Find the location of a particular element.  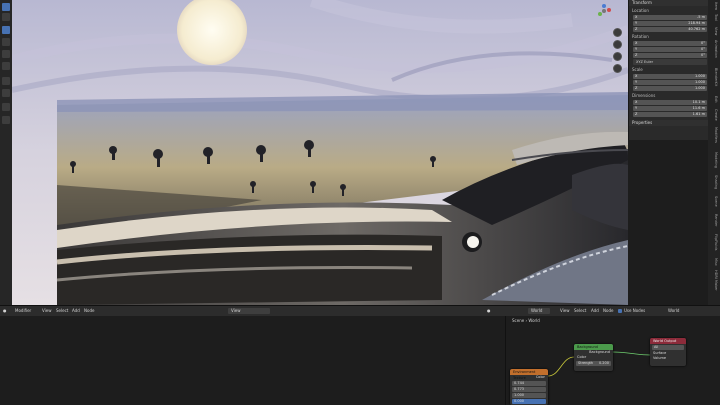

strength-label: Strength is located at coordinates (586, 363).